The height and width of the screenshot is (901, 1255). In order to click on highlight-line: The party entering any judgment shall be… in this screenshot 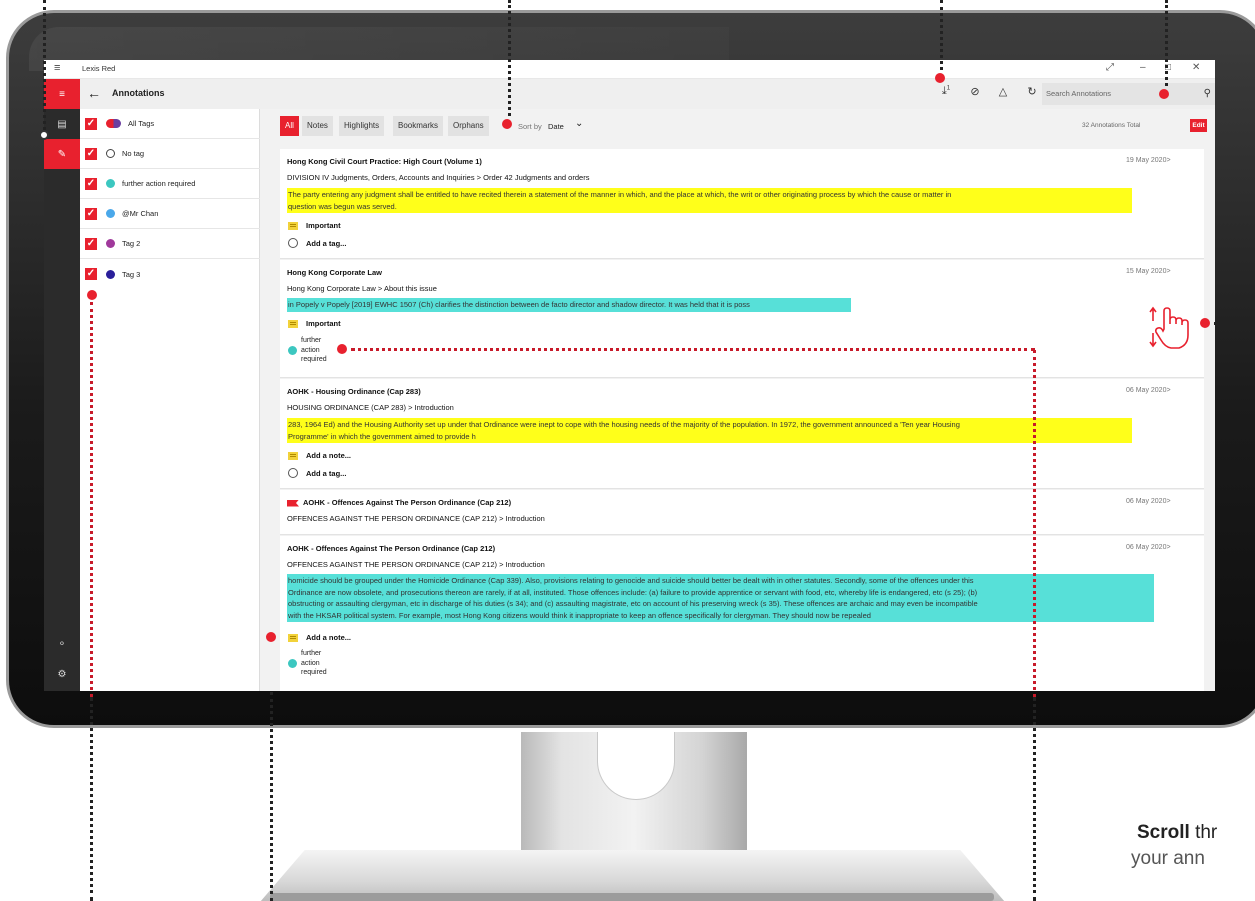, I will do `click(620, 194)`.